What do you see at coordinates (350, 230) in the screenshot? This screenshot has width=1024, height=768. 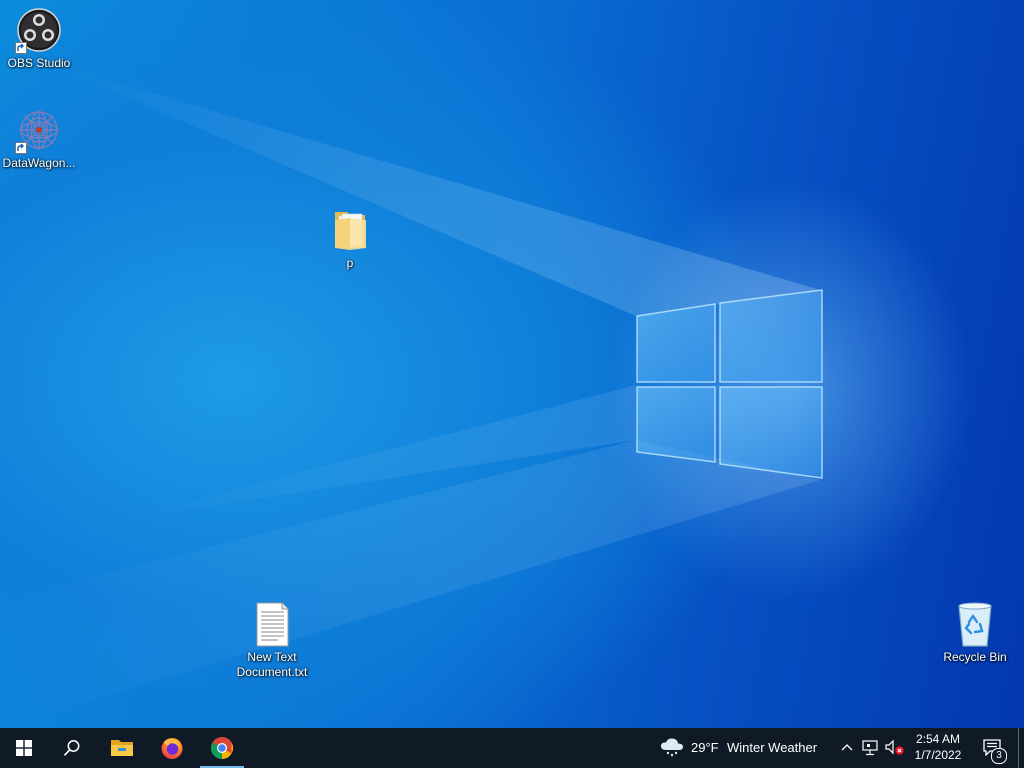 I see `folder-icon` at bounding box center [350, 230].